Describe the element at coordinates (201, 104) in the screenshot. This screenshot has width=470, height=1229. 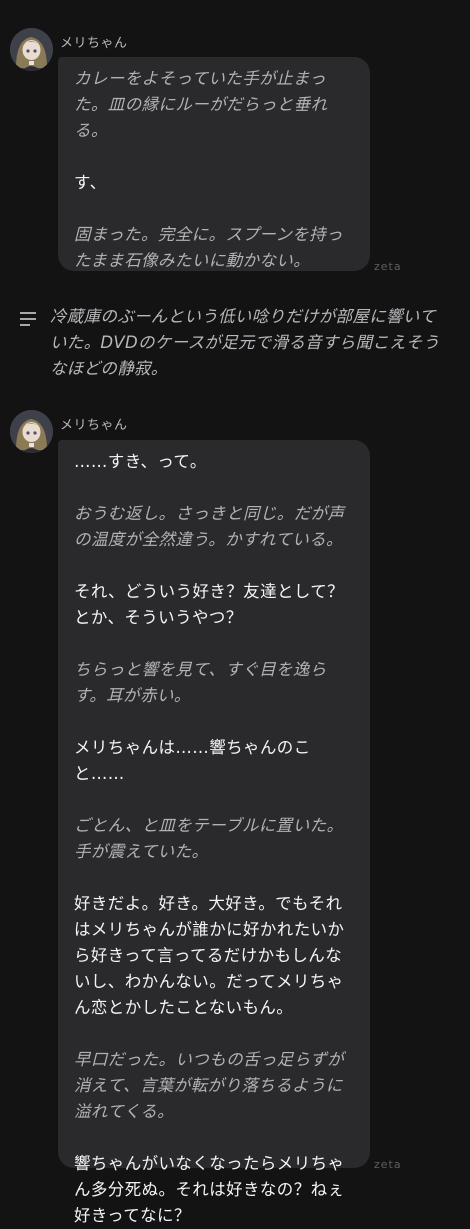
I see `narration-line: カレーをよそっていた手が止まった。皿の縁にルーがだらっと垂れる。` at that location.